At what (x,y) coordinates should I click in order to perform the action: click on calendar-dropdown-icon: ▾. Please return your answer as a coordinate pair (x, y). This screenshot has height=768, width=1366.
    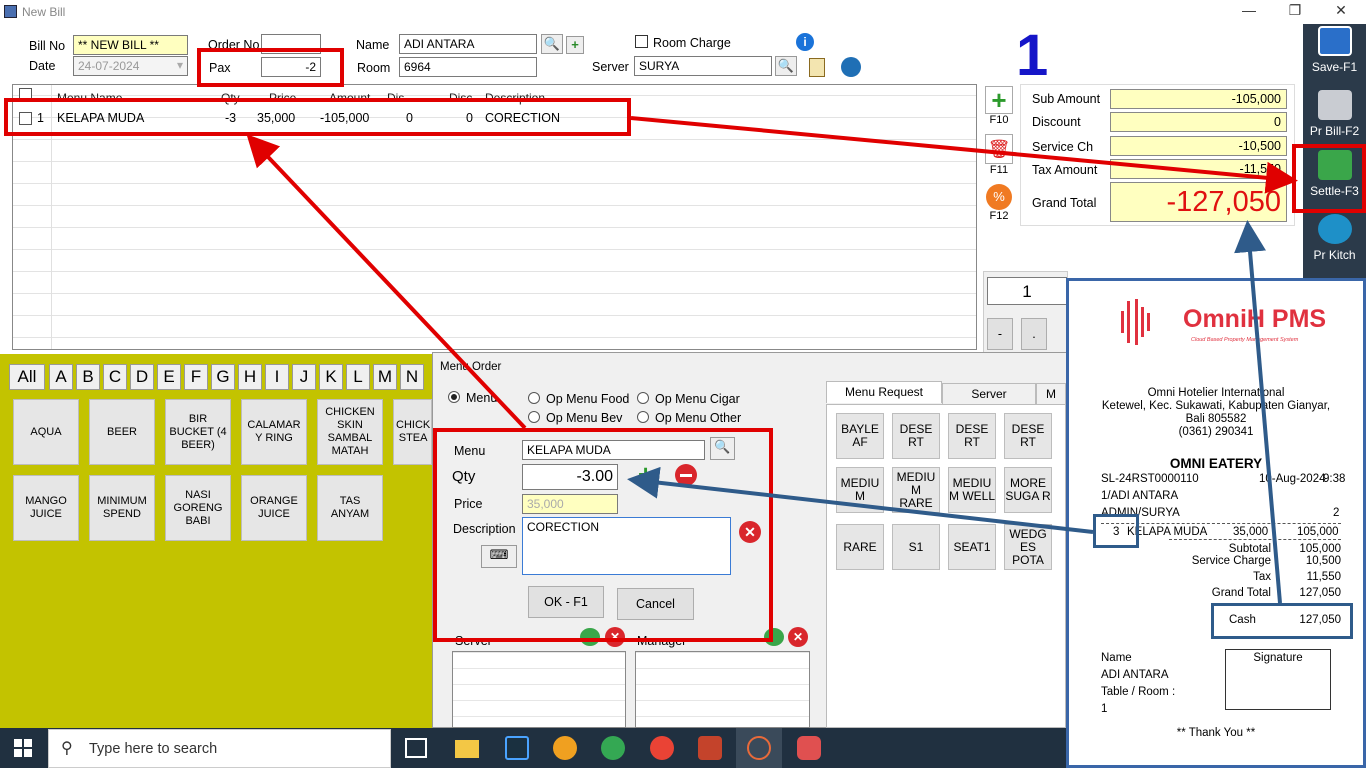
    Looking at the image, I should click on (180, 65).